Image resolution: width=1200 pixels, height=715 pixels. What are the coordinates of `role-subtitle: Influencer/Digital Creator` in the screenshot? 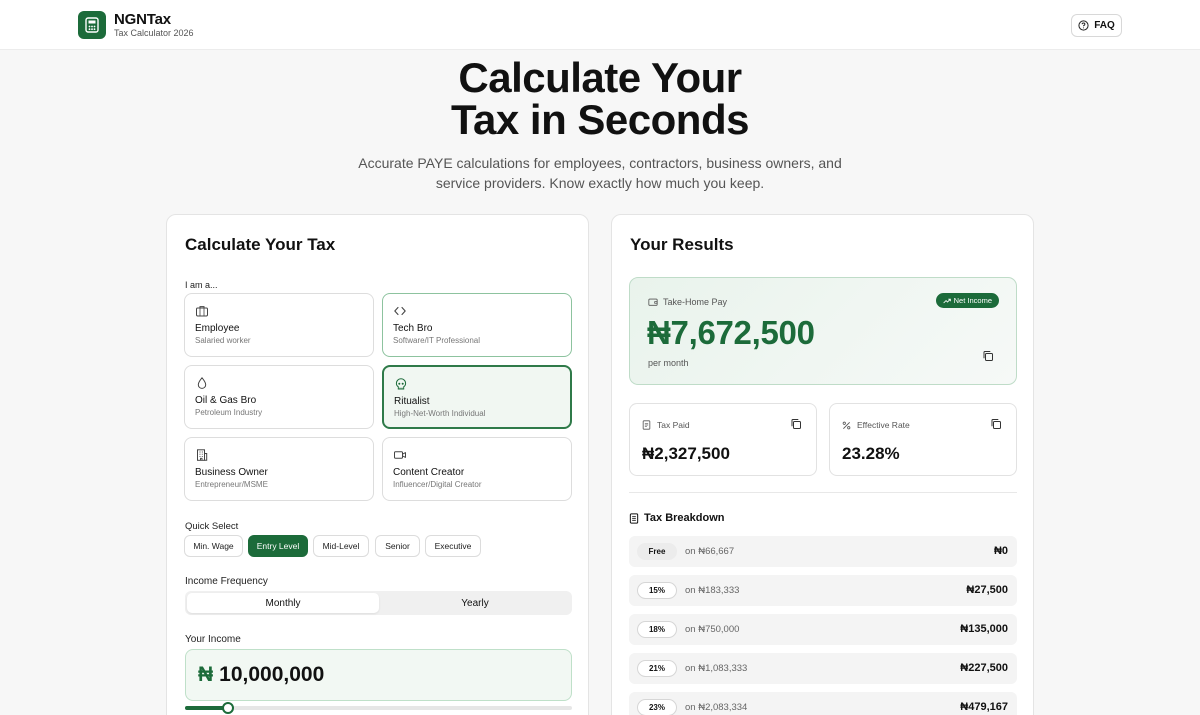 It's located at (437, 484).